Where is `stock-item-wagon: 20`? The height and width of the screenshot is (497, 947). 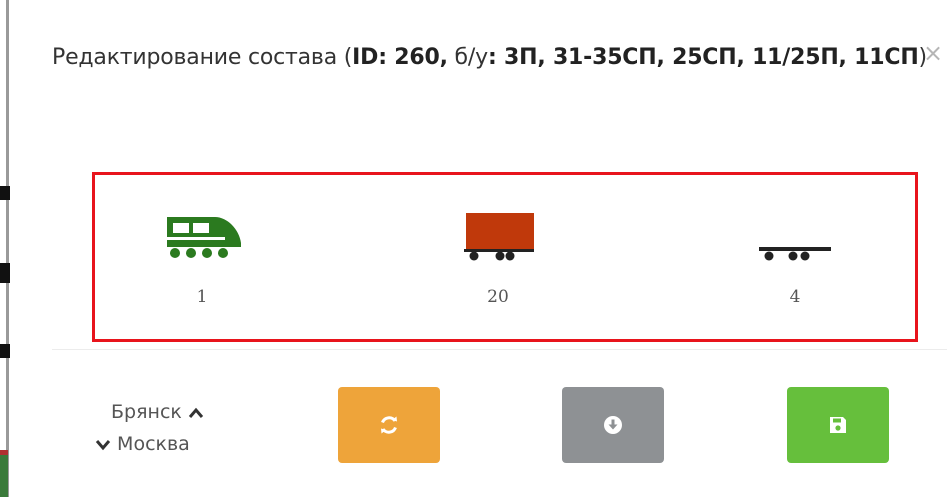
stock-item-wagon: 20 is located at coordinates (498, 257).